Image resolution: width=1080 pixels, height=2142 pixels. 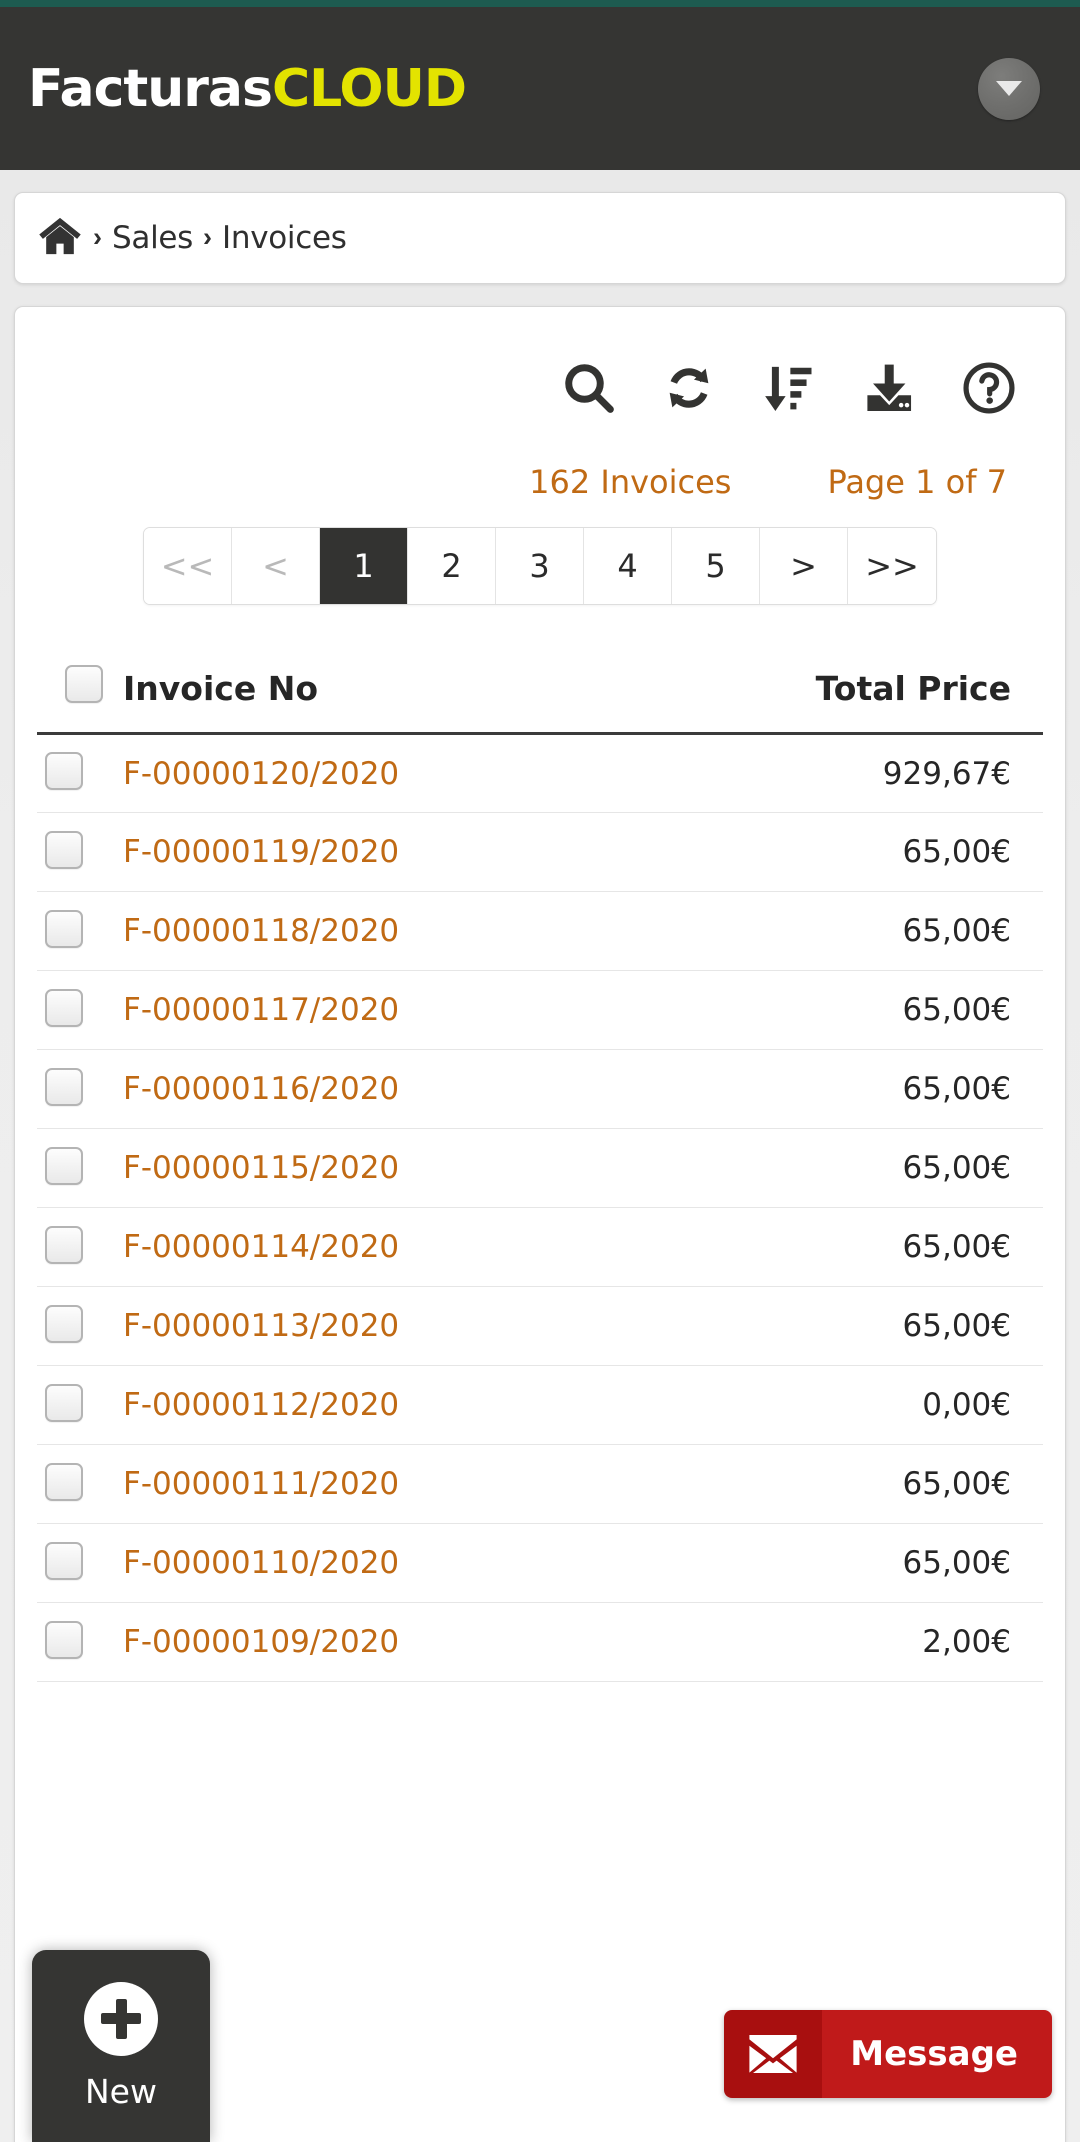 What do you see at coordinates (835, 700) in the screenshot?
I see `column-header-total-price: Total Price` at bounding box center [835, 700].